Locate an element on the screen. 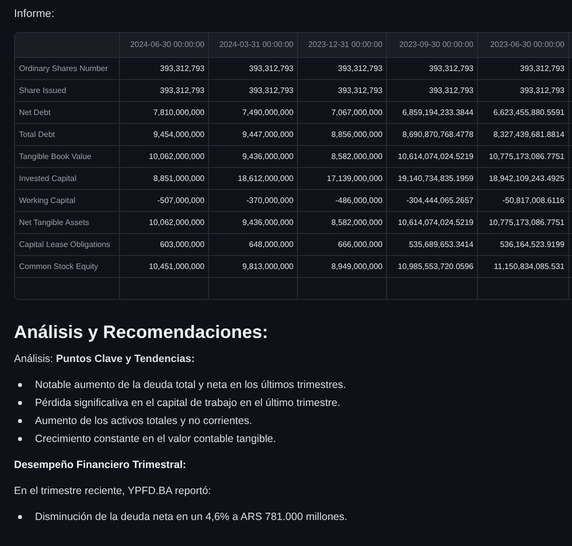  table-cell: 536,164,523.9199 is located at coordinates (522, 244).